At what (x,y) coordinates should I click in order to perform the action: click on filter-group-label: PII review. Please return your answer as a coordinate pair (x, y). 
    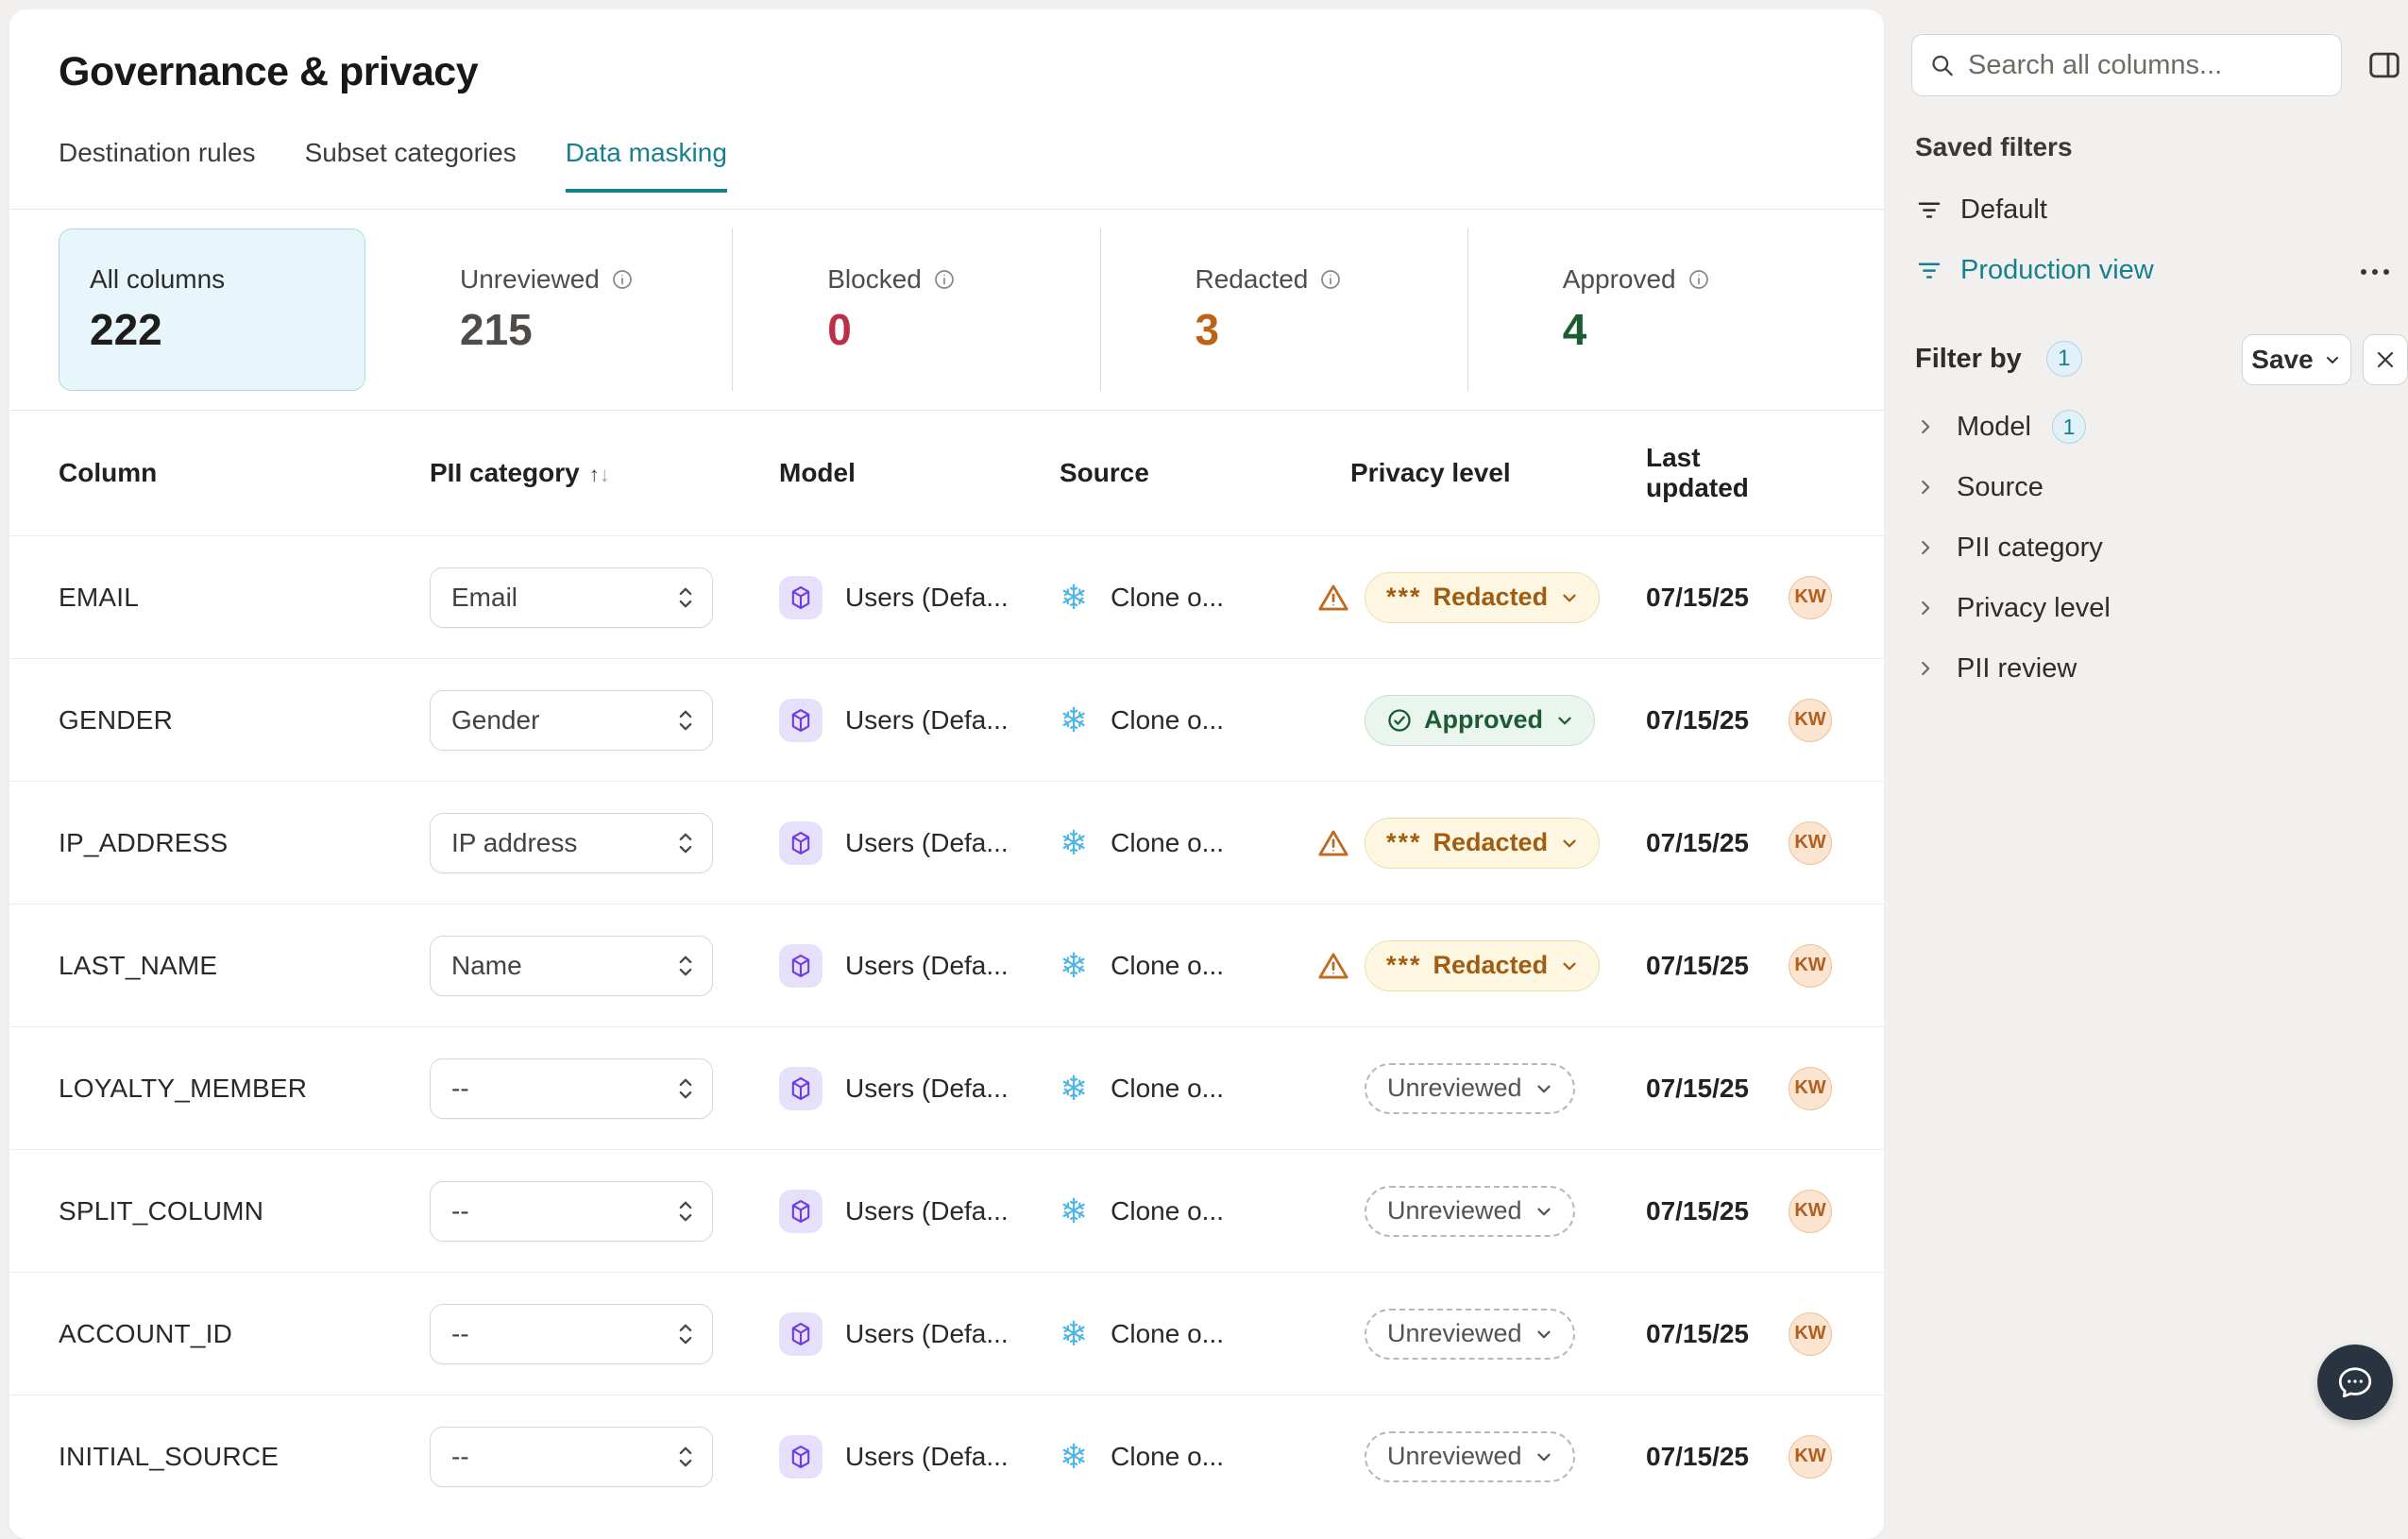
    Looking at the image, I should click on (2017, 668).